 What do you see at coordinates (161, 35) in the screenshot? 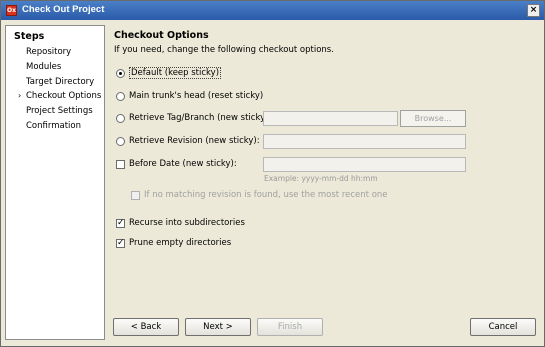
I see `content-heading: Checkout Options` at bounding box center [161, 35].